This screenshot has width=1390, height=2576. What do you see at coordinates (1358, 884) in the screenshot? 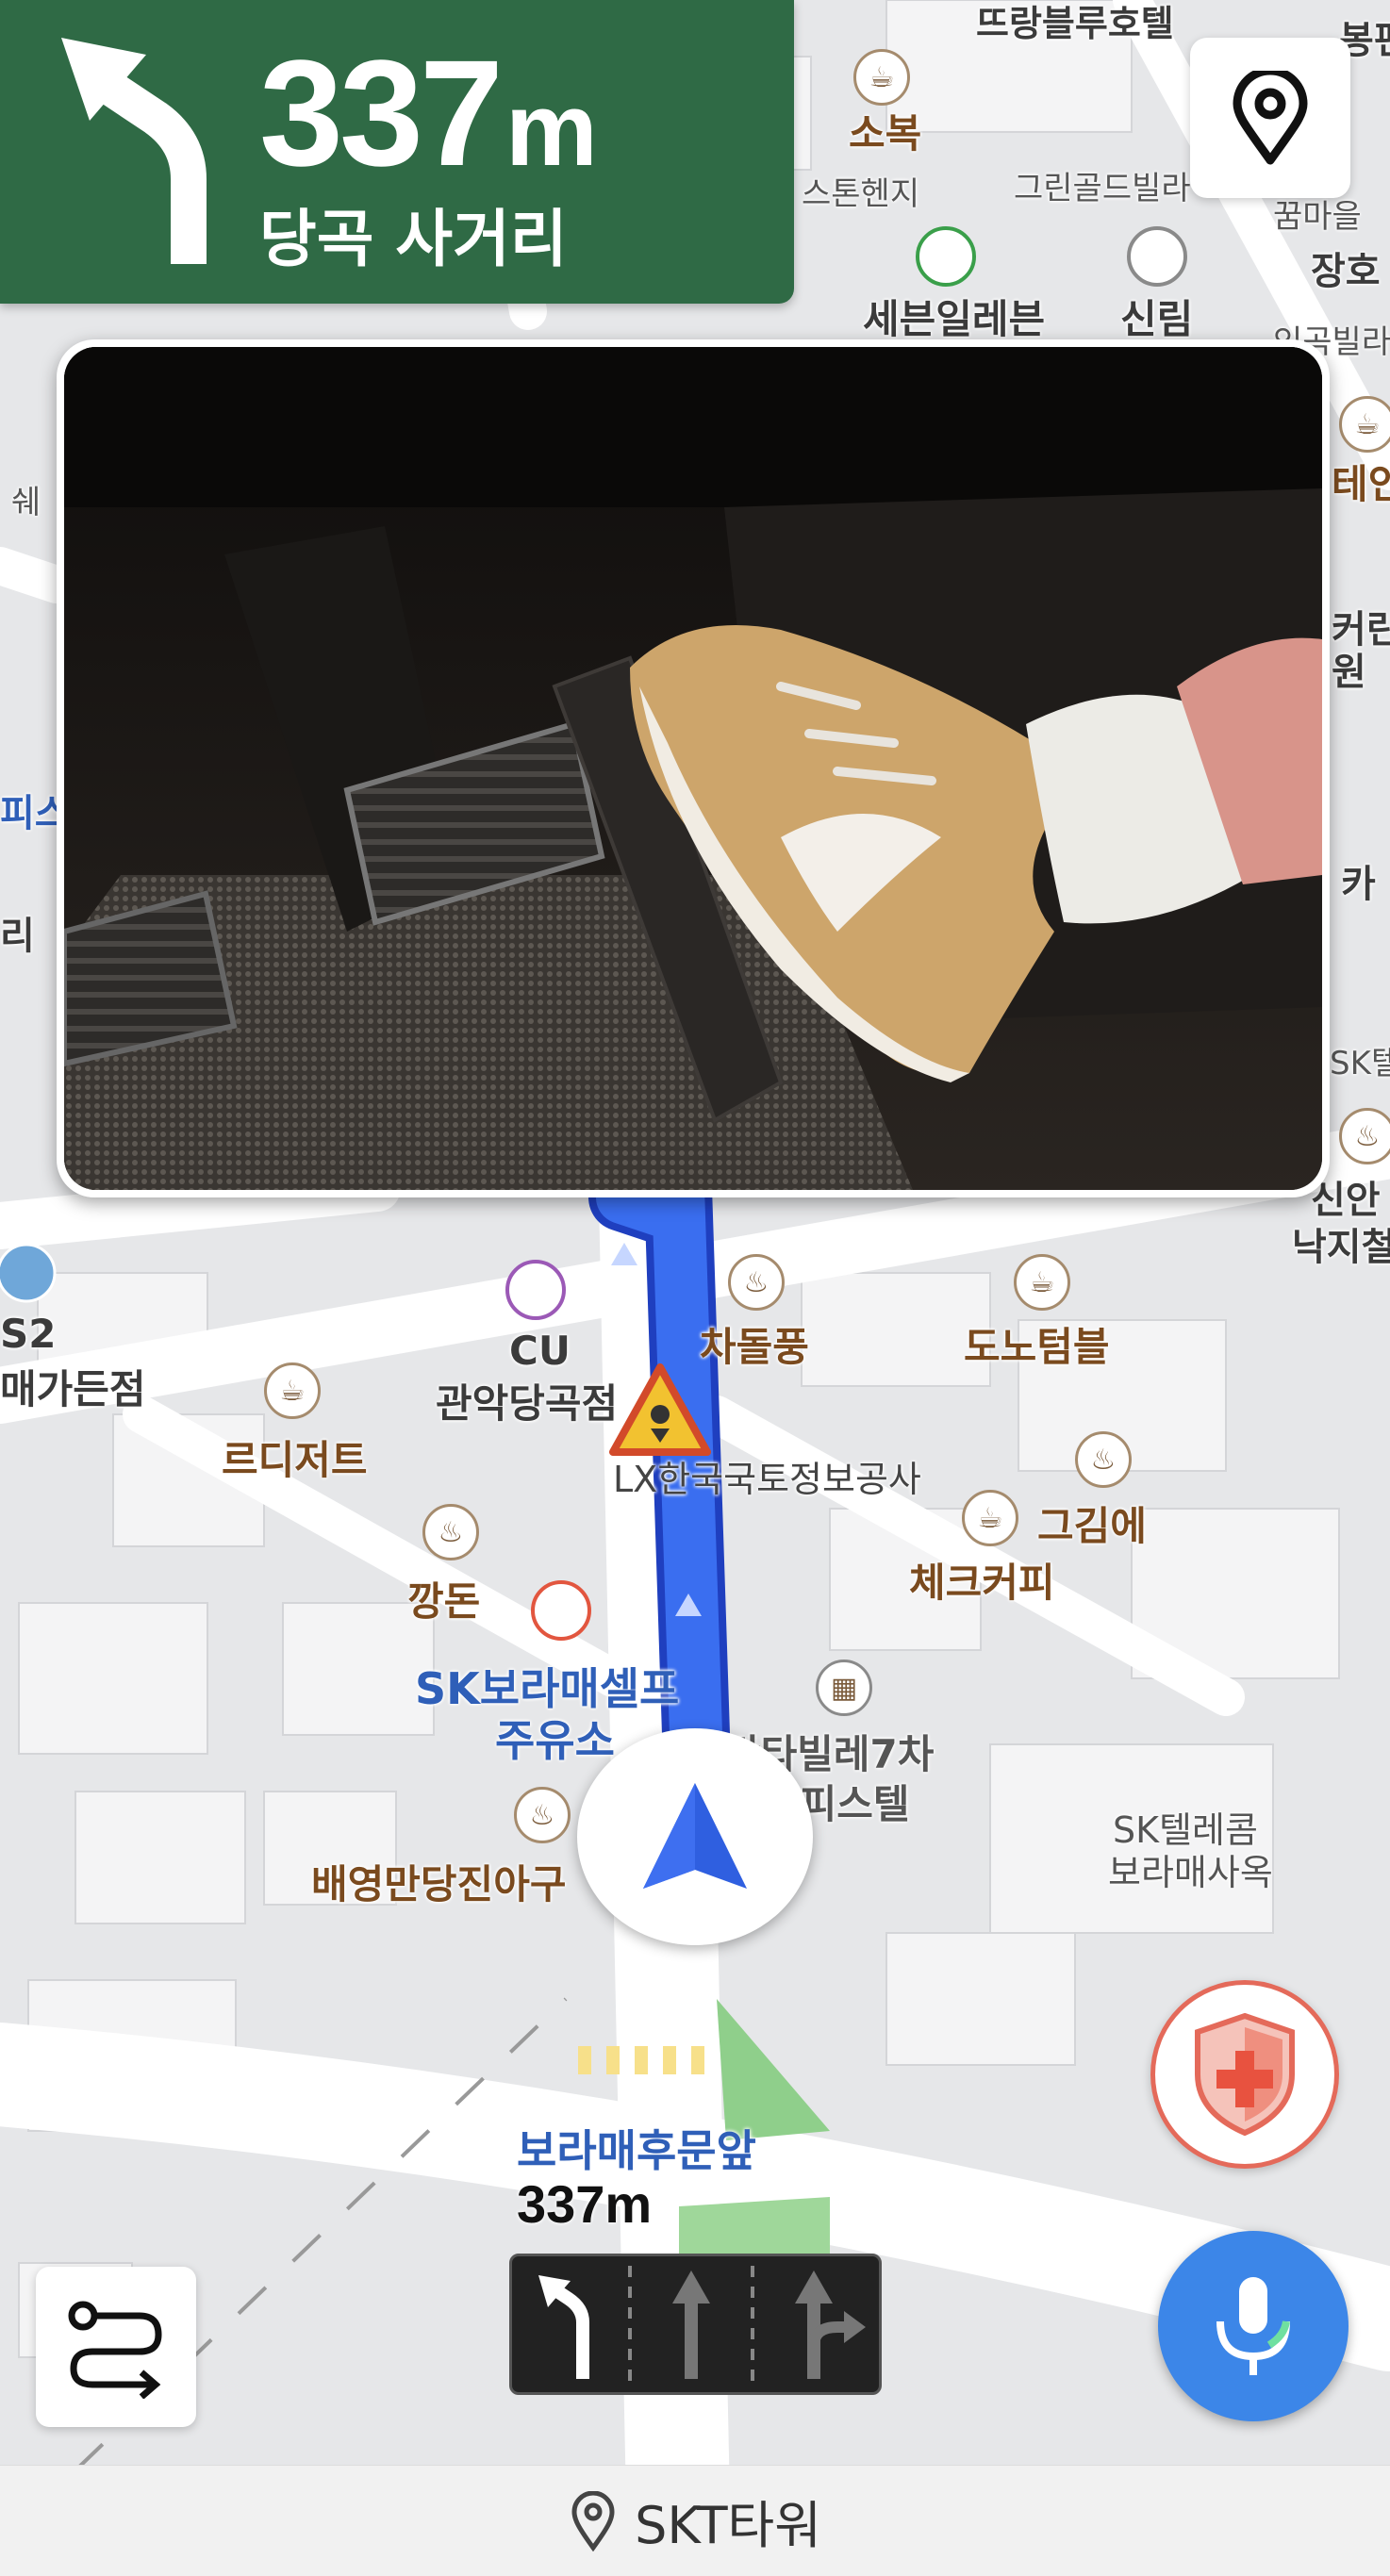
I see `map-label-right-4: 카` at bounding box center [1358, 884].